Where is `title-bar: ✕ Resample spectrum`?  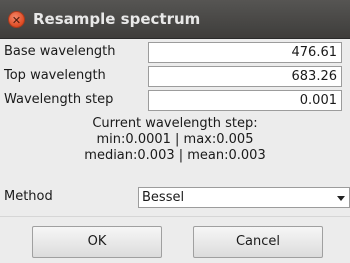 title-bar: ✕ Resample spectrum is located at coordinates (175, 19).